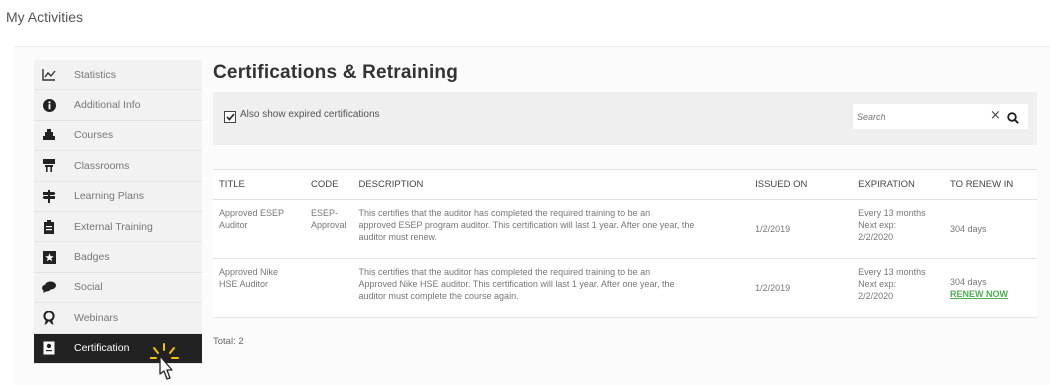 The width and height of the screenshot is (1050, 385). I want to click on cell-title: Approved ESEP Auditor, so click(259, 229).